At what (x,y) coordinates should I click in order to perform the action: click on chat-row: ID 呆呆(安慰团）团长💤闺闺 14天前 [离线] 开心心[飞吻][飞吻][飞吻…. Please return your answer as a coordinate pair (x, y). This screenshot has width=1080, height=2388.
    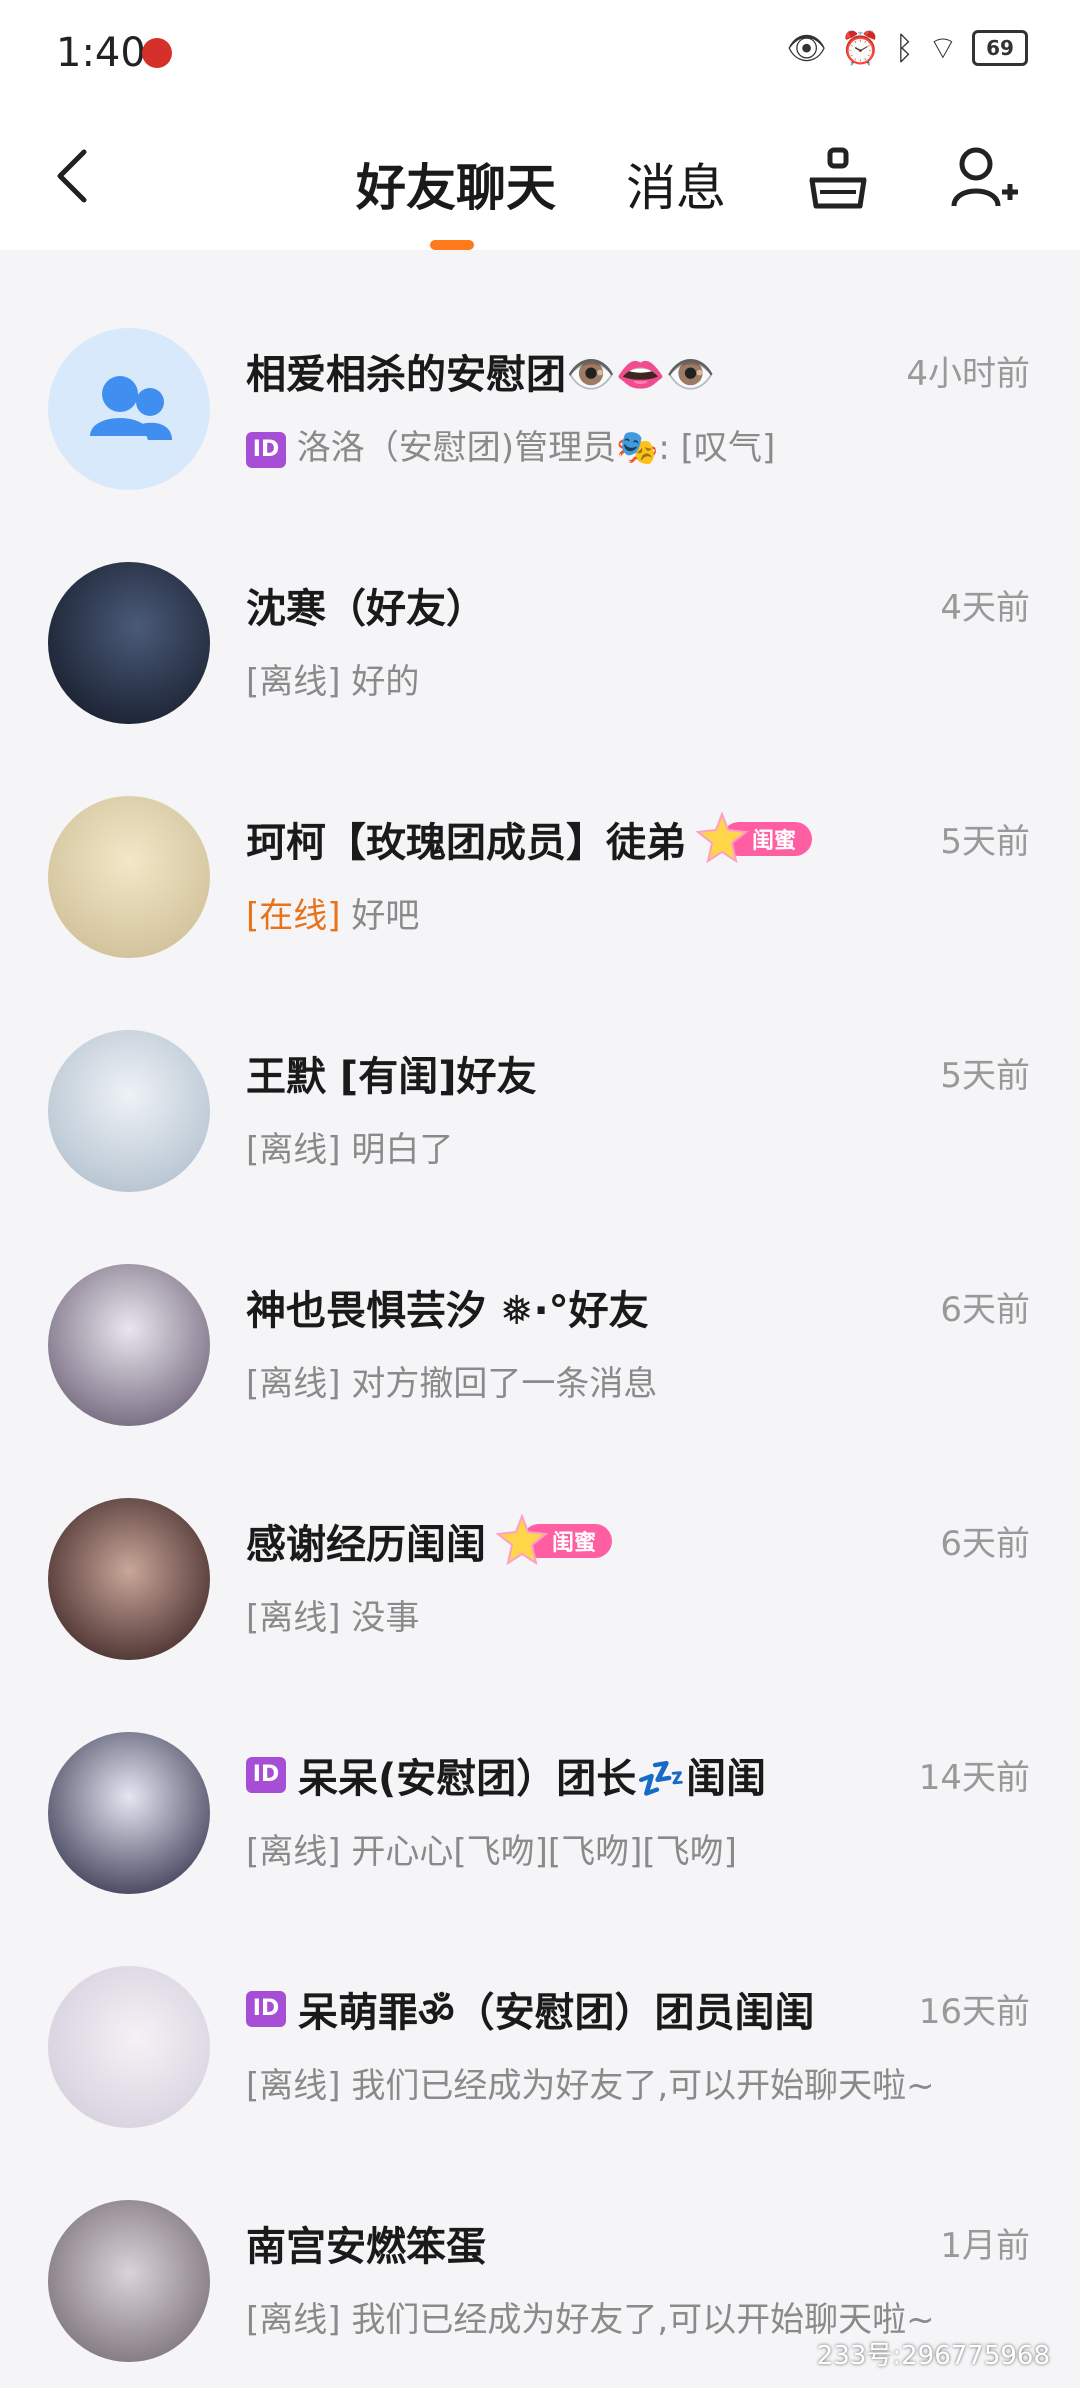
    Looking at the image, I should click on (540, 1774).